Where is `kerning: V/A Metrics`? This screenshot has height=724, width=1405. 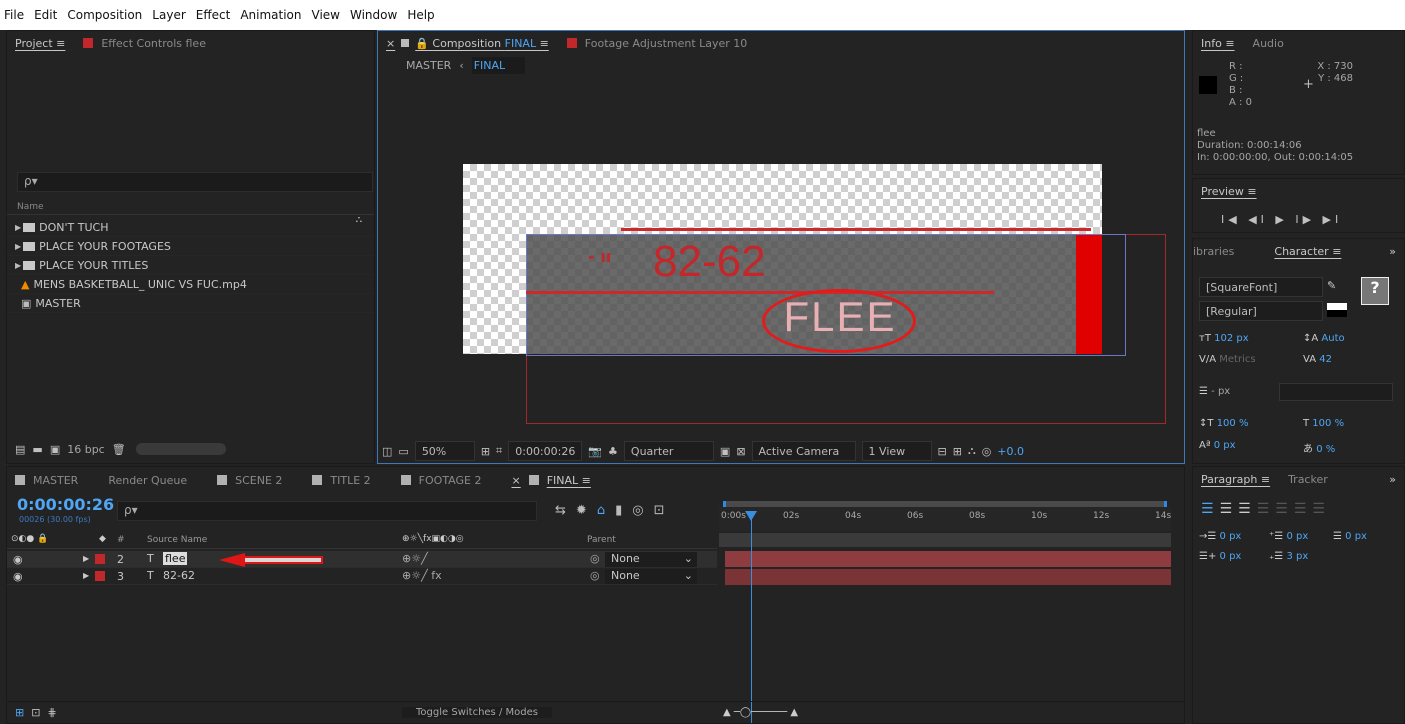
kerning: V/A Metrics is located at coordinates (1227, 359).